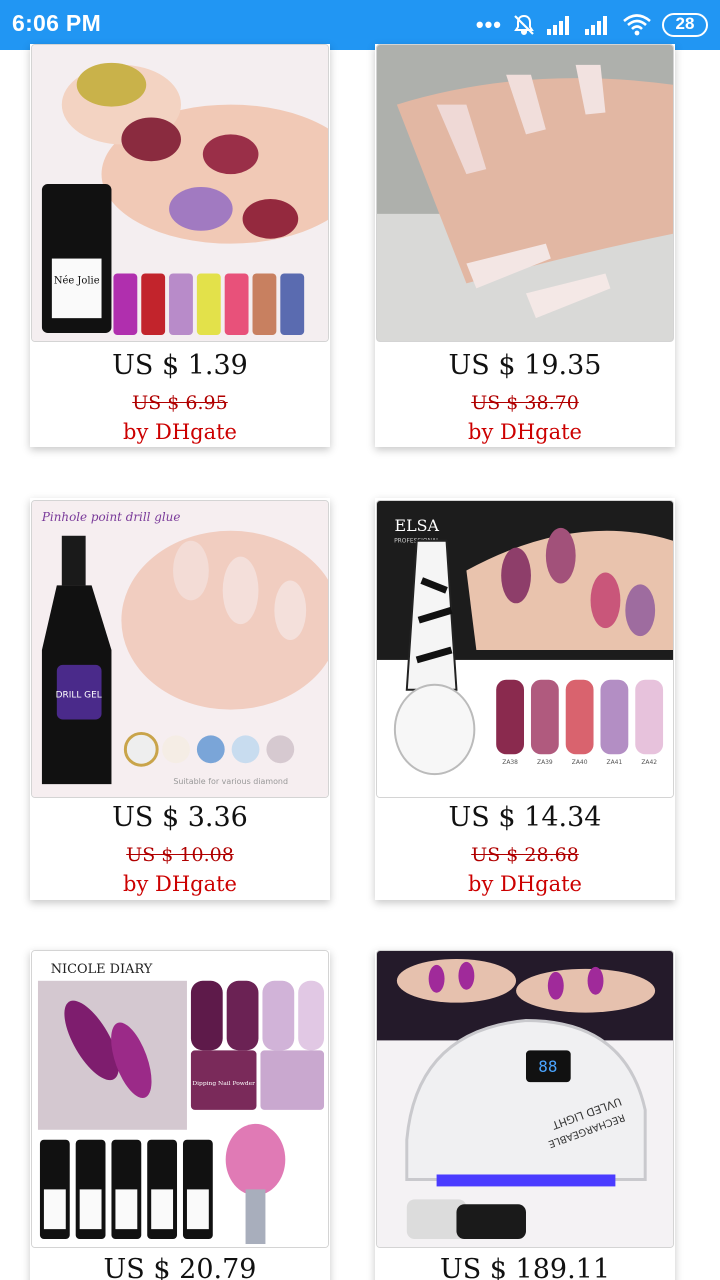  I want to click on image-caption: Pinhole point drill glue, so click(110, 517).